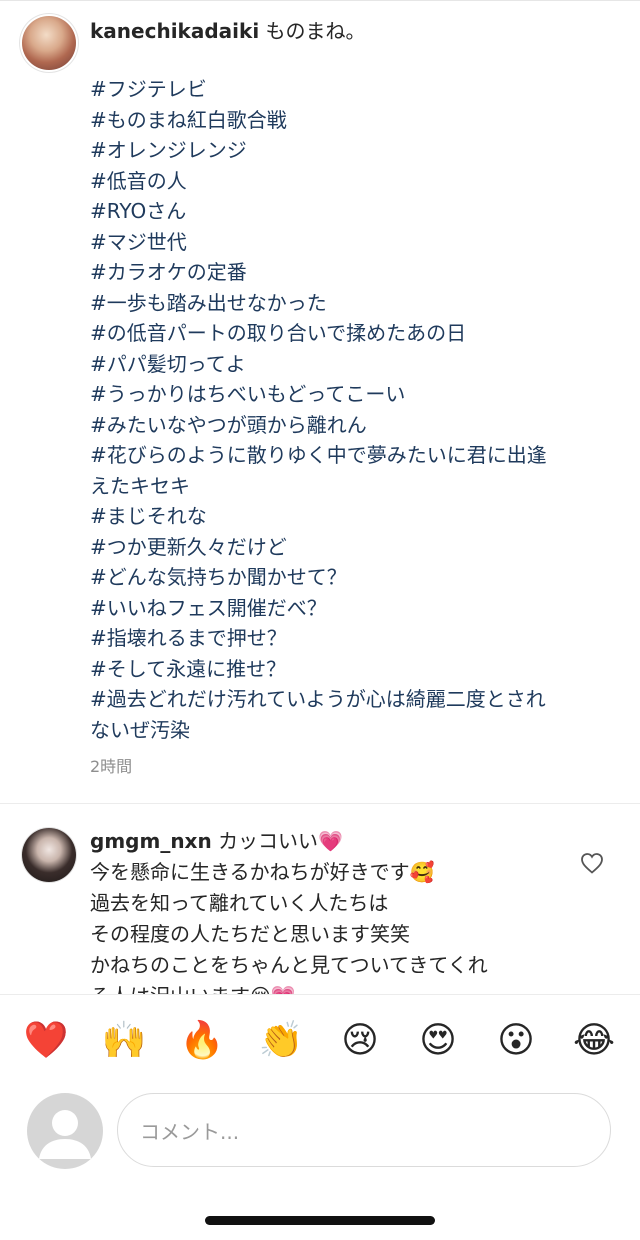  What do you see at coordinates (355, 608) in the screenshot?
I see `hashtag-item: #いいねフェス開催だべ？` at bounding box center [355, 608].